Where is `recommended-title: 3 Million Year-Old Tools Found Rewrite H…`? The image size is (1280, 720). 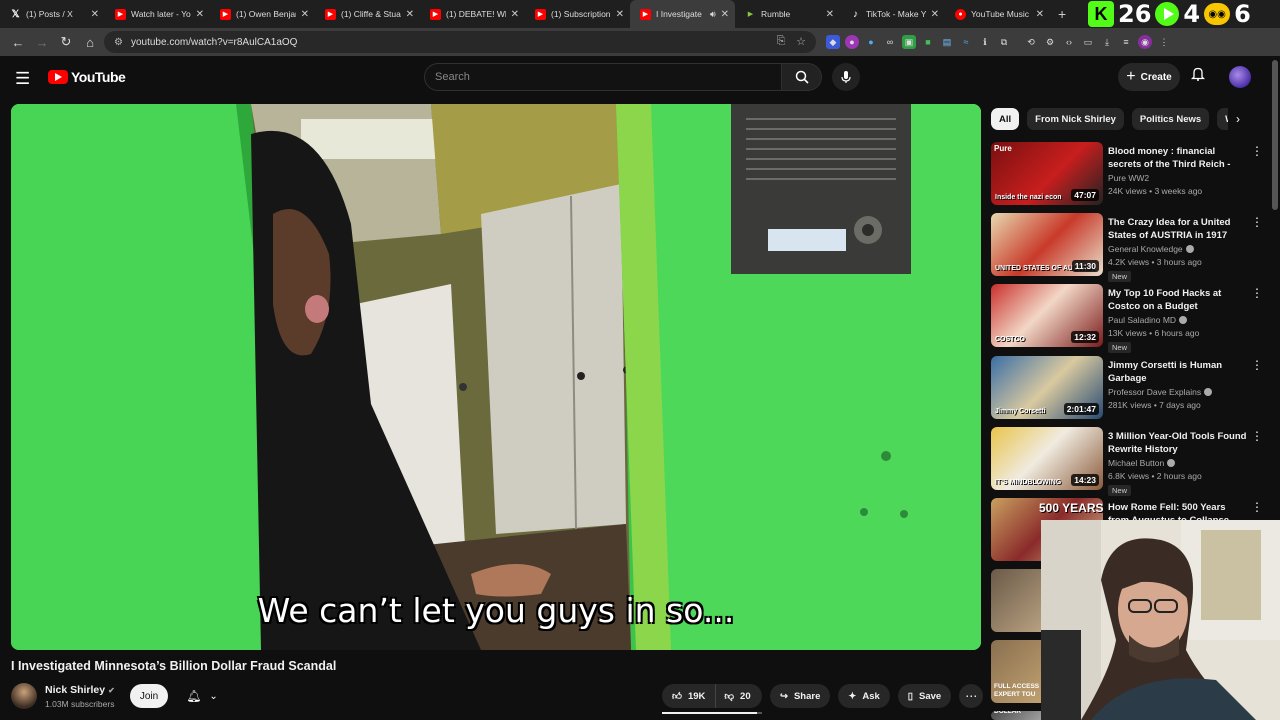 recommended-title: 3 Million Year-Old Tools Found Rewrite H… is located at coordinates (1178, 443).